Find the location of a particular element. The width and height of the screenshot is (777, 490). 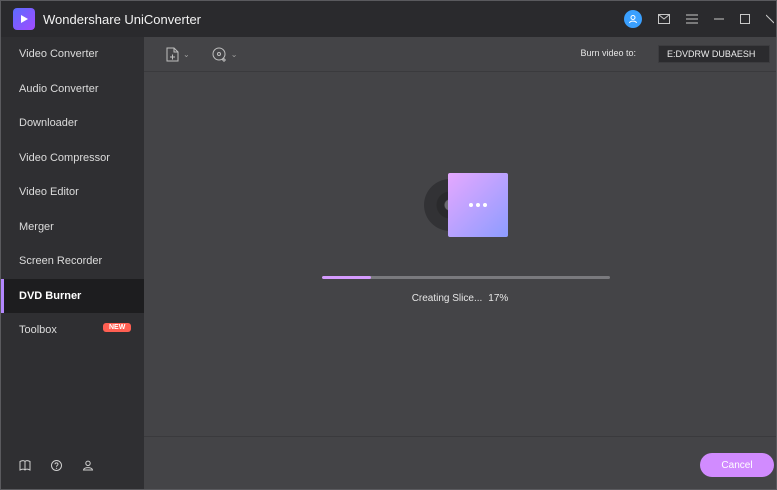

guide-book-icon is located at coordinates (25, 465).